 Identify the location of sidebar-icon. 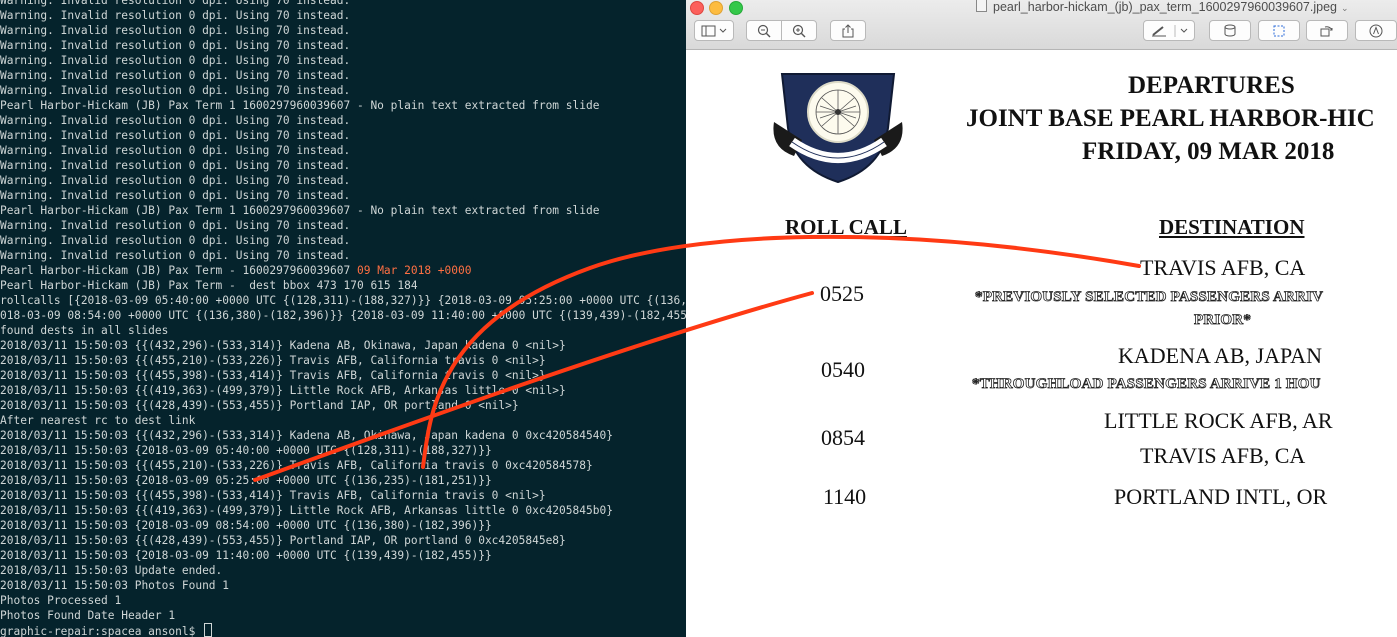
(714, 30).